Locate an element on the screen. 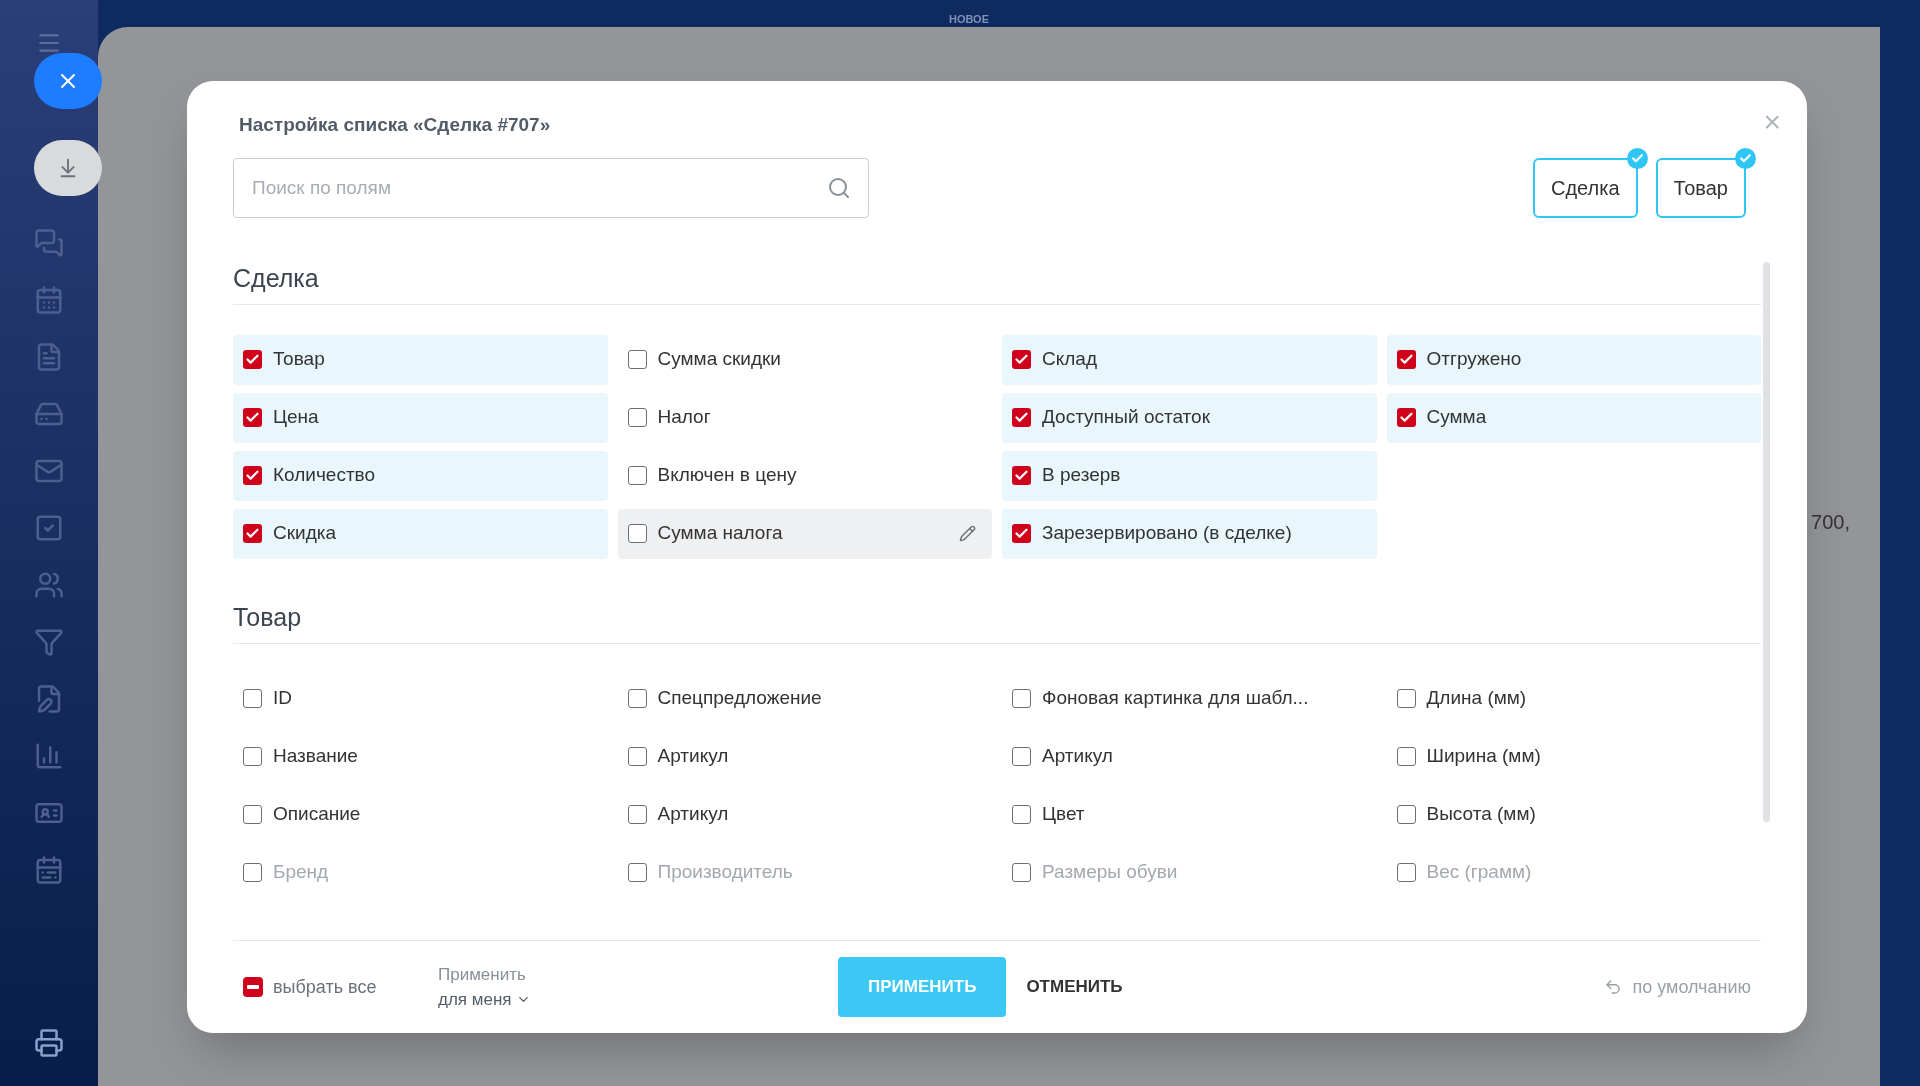  field-option: В резерв is located at coordinates (1189, 475).